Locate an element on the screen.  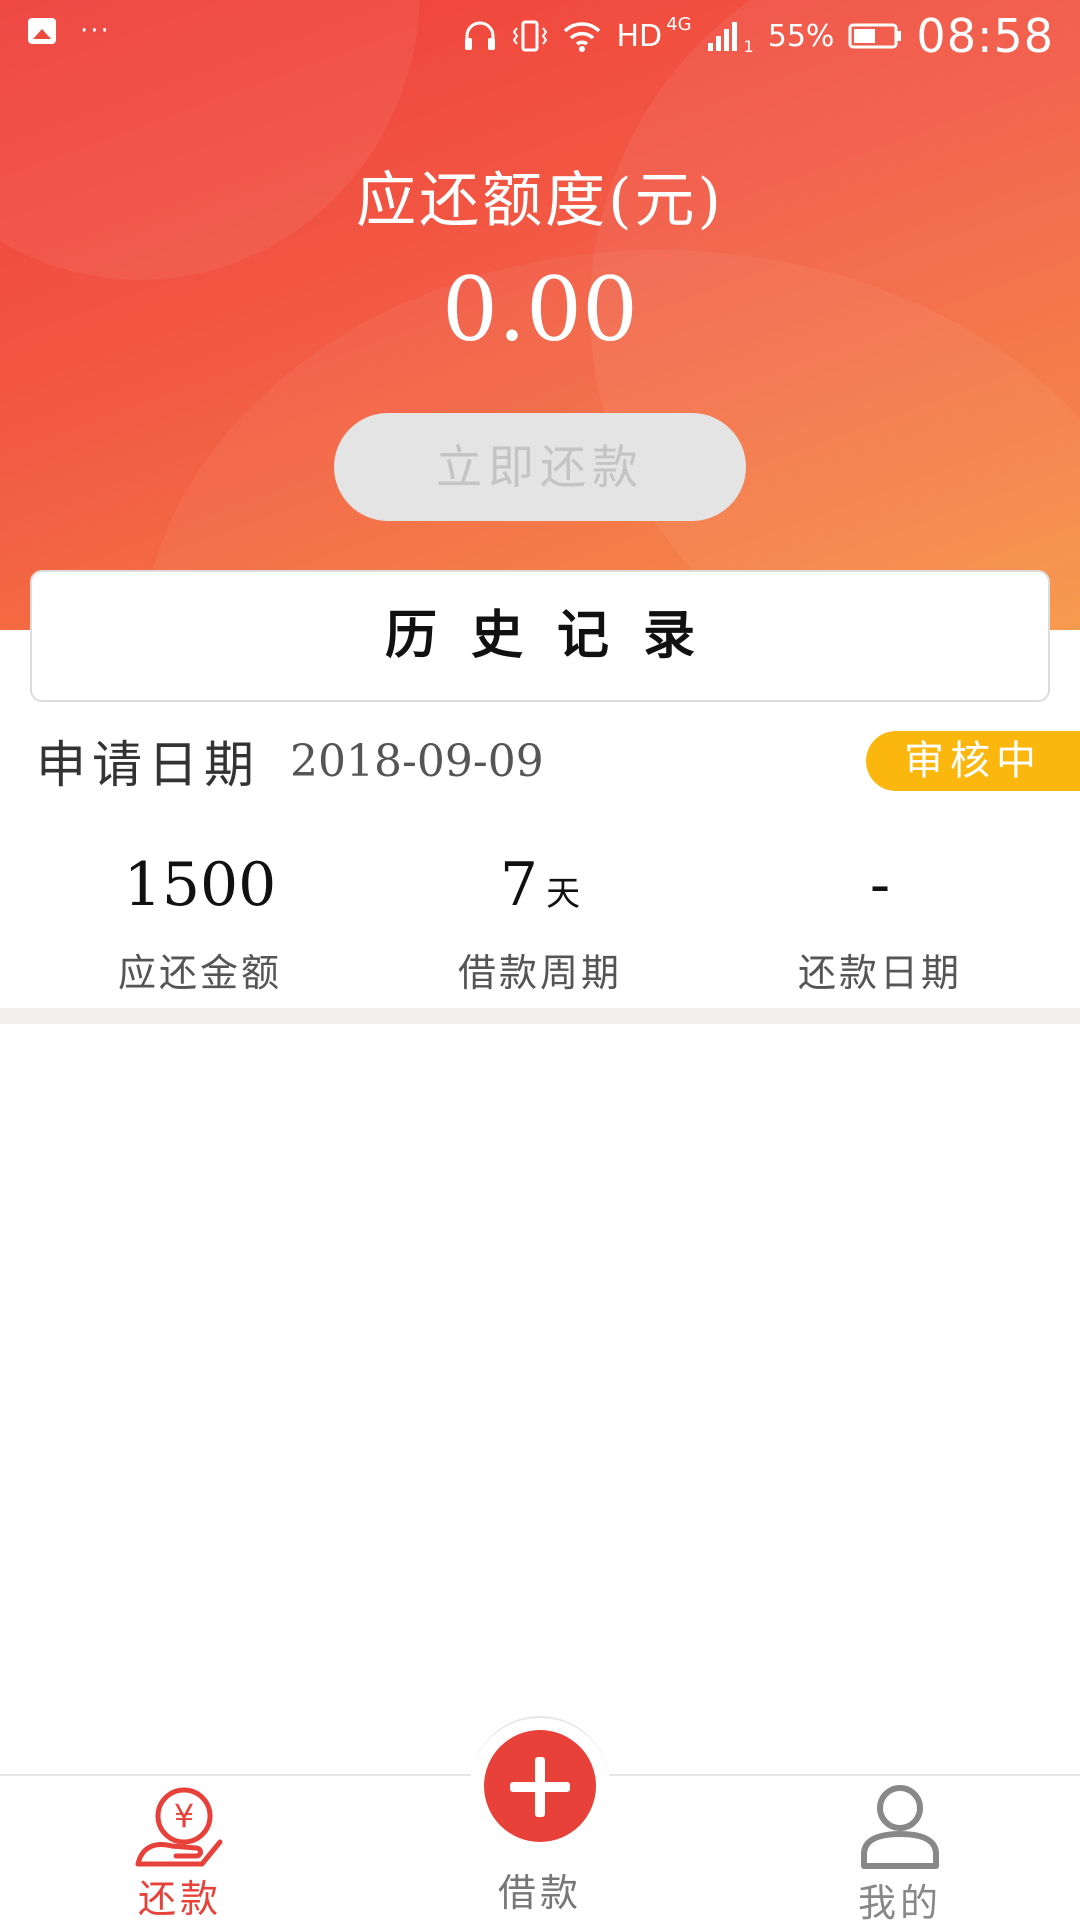
amount-value: 1500 is located at coordinates (200, 885).